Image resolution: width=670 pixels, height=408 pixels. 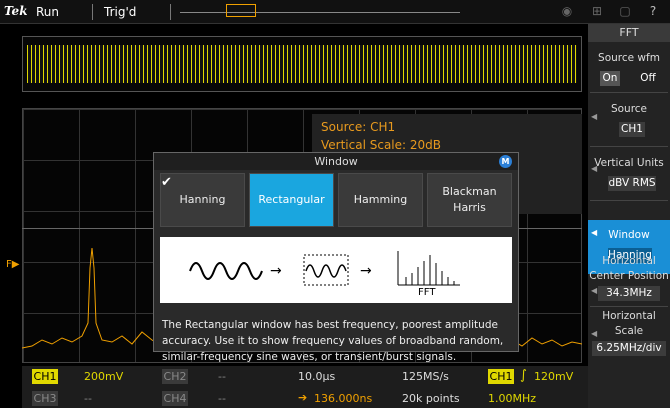 I want to click on source-label: Source, so click(x=629, y=109).